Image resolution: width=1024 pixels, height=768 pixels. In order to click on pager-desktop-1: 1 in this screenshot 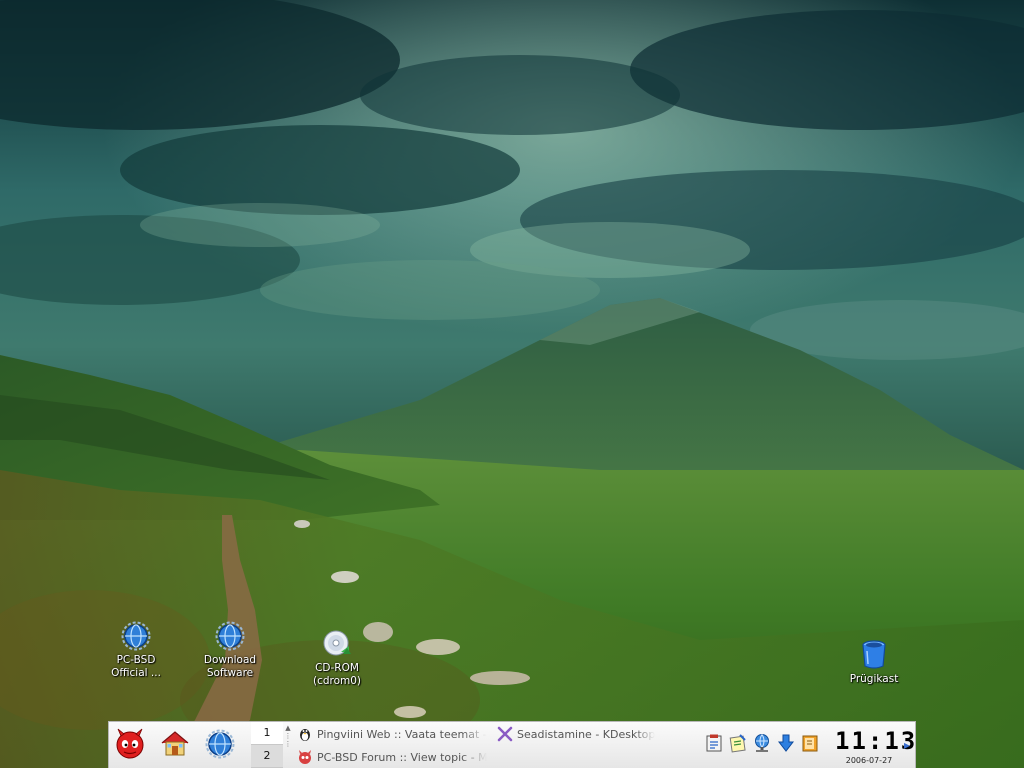, I will do `click(267, 733)`.